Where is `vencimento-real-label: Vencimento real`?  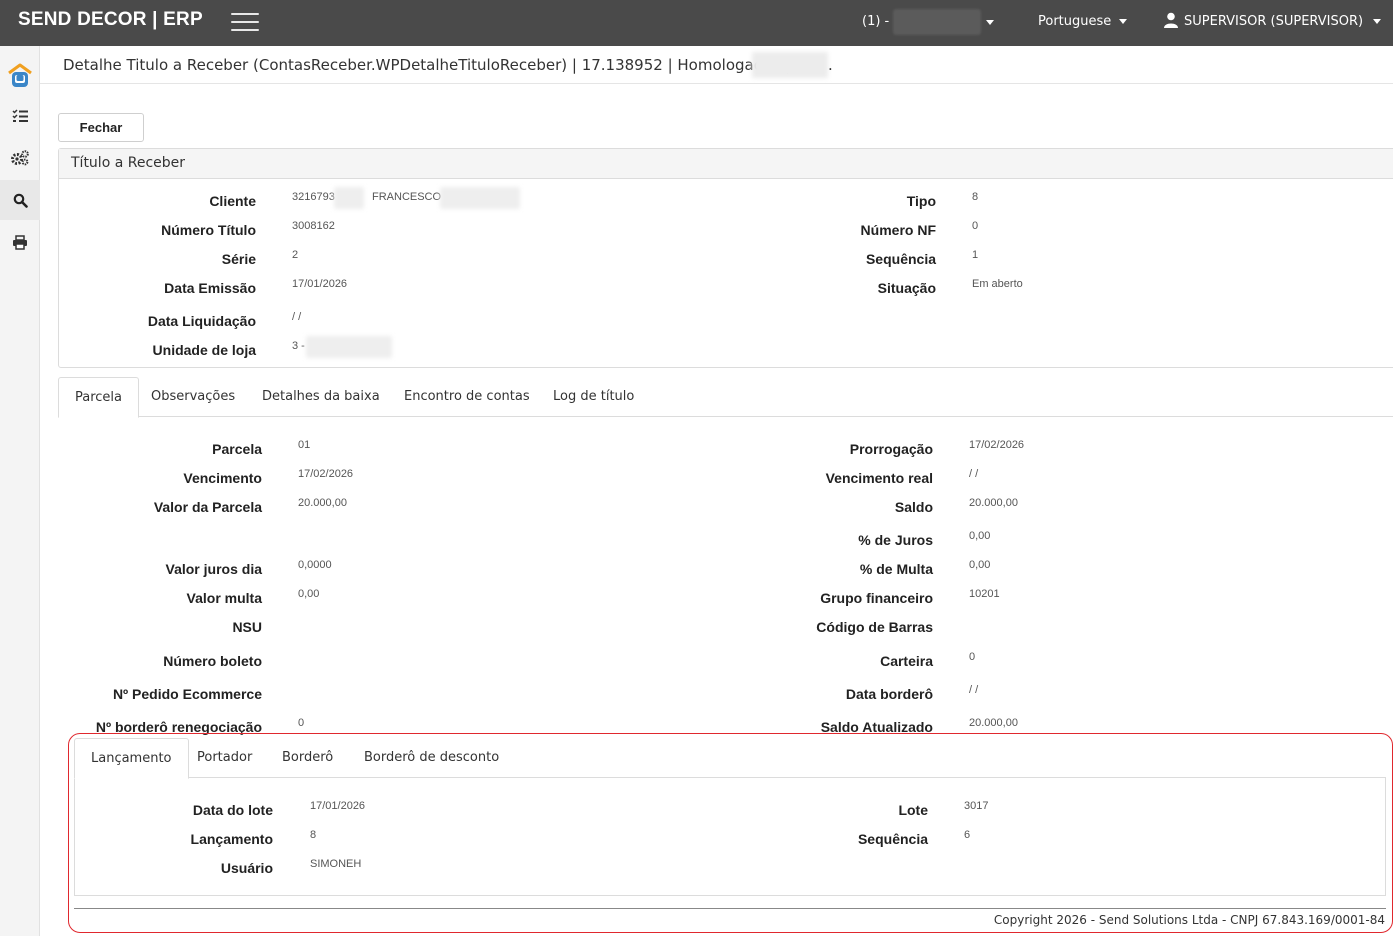 vencimento-real-label: Vencimento real is located at coordinates (879, 478).